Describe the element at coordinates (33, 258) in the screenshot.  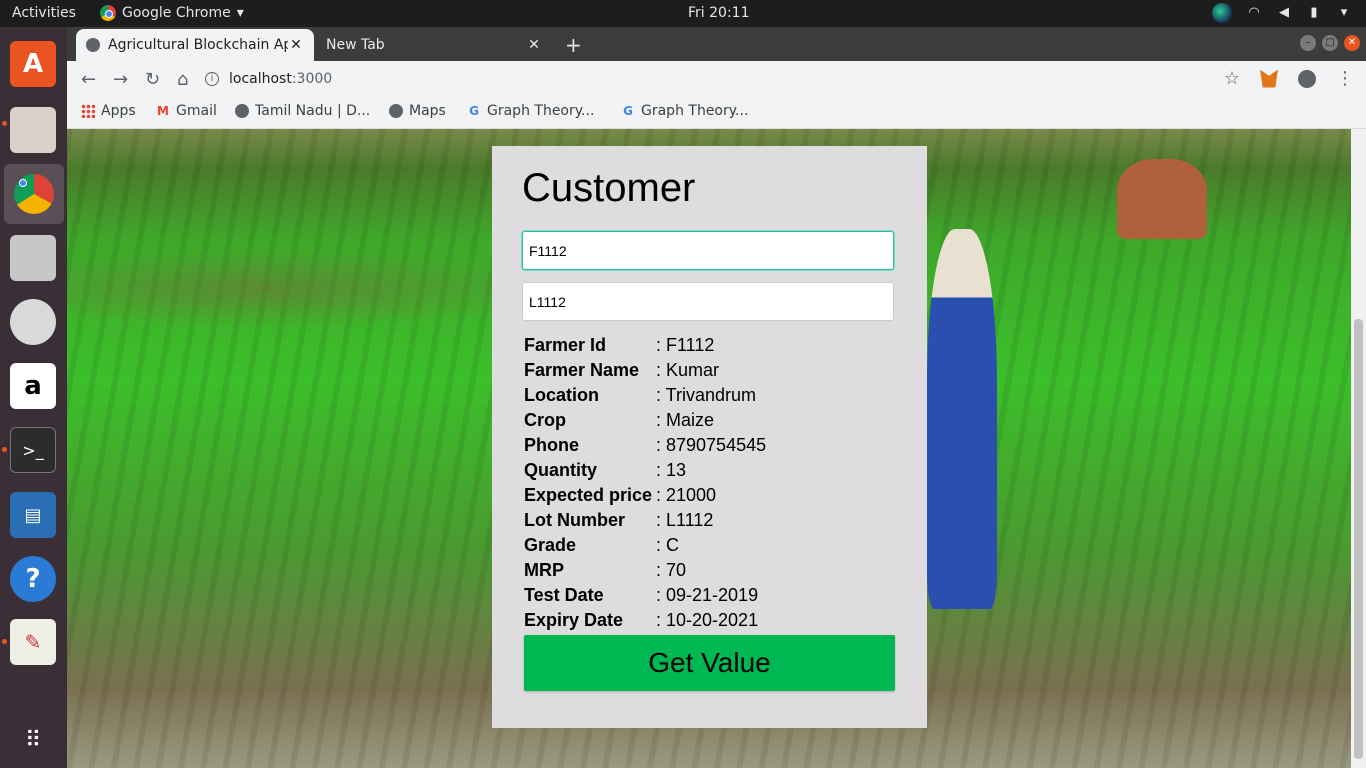
I see `printer-icon` at that location.